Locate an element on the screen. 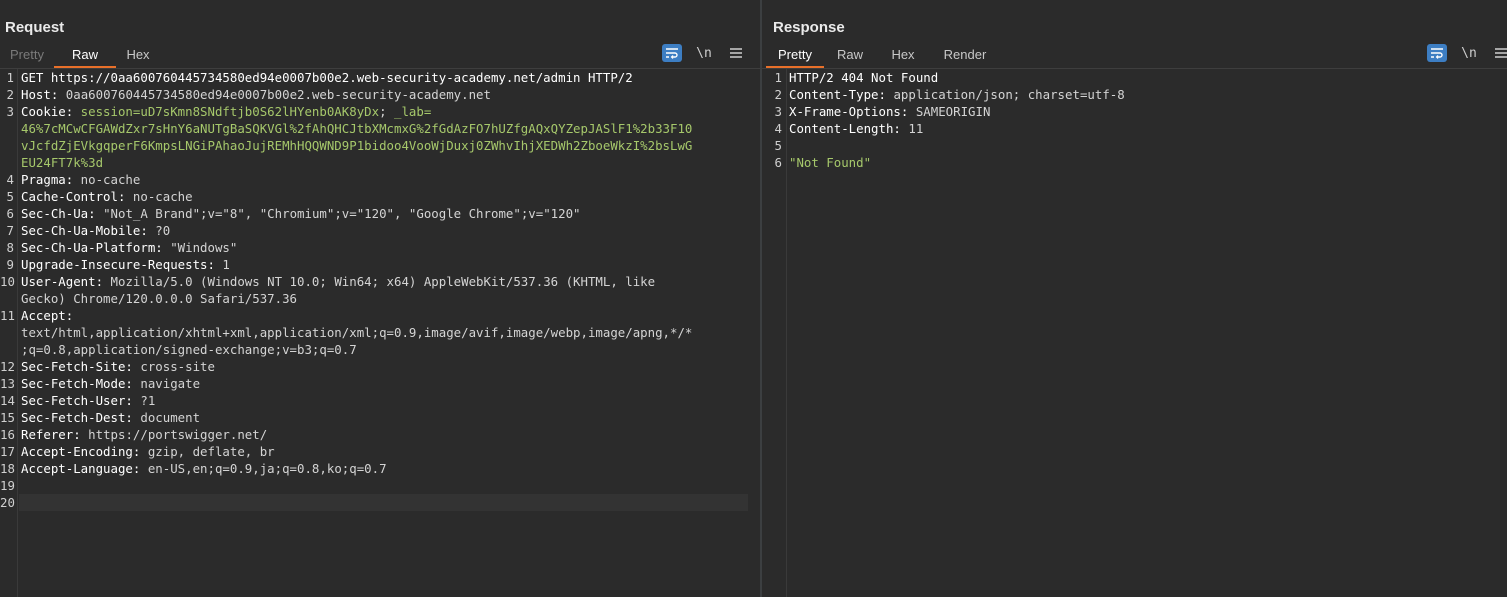 The width and height of the screenshot is (1507, 597). line-content: Sec-Fetch-Dest: document is located at coordinates (110, 417).